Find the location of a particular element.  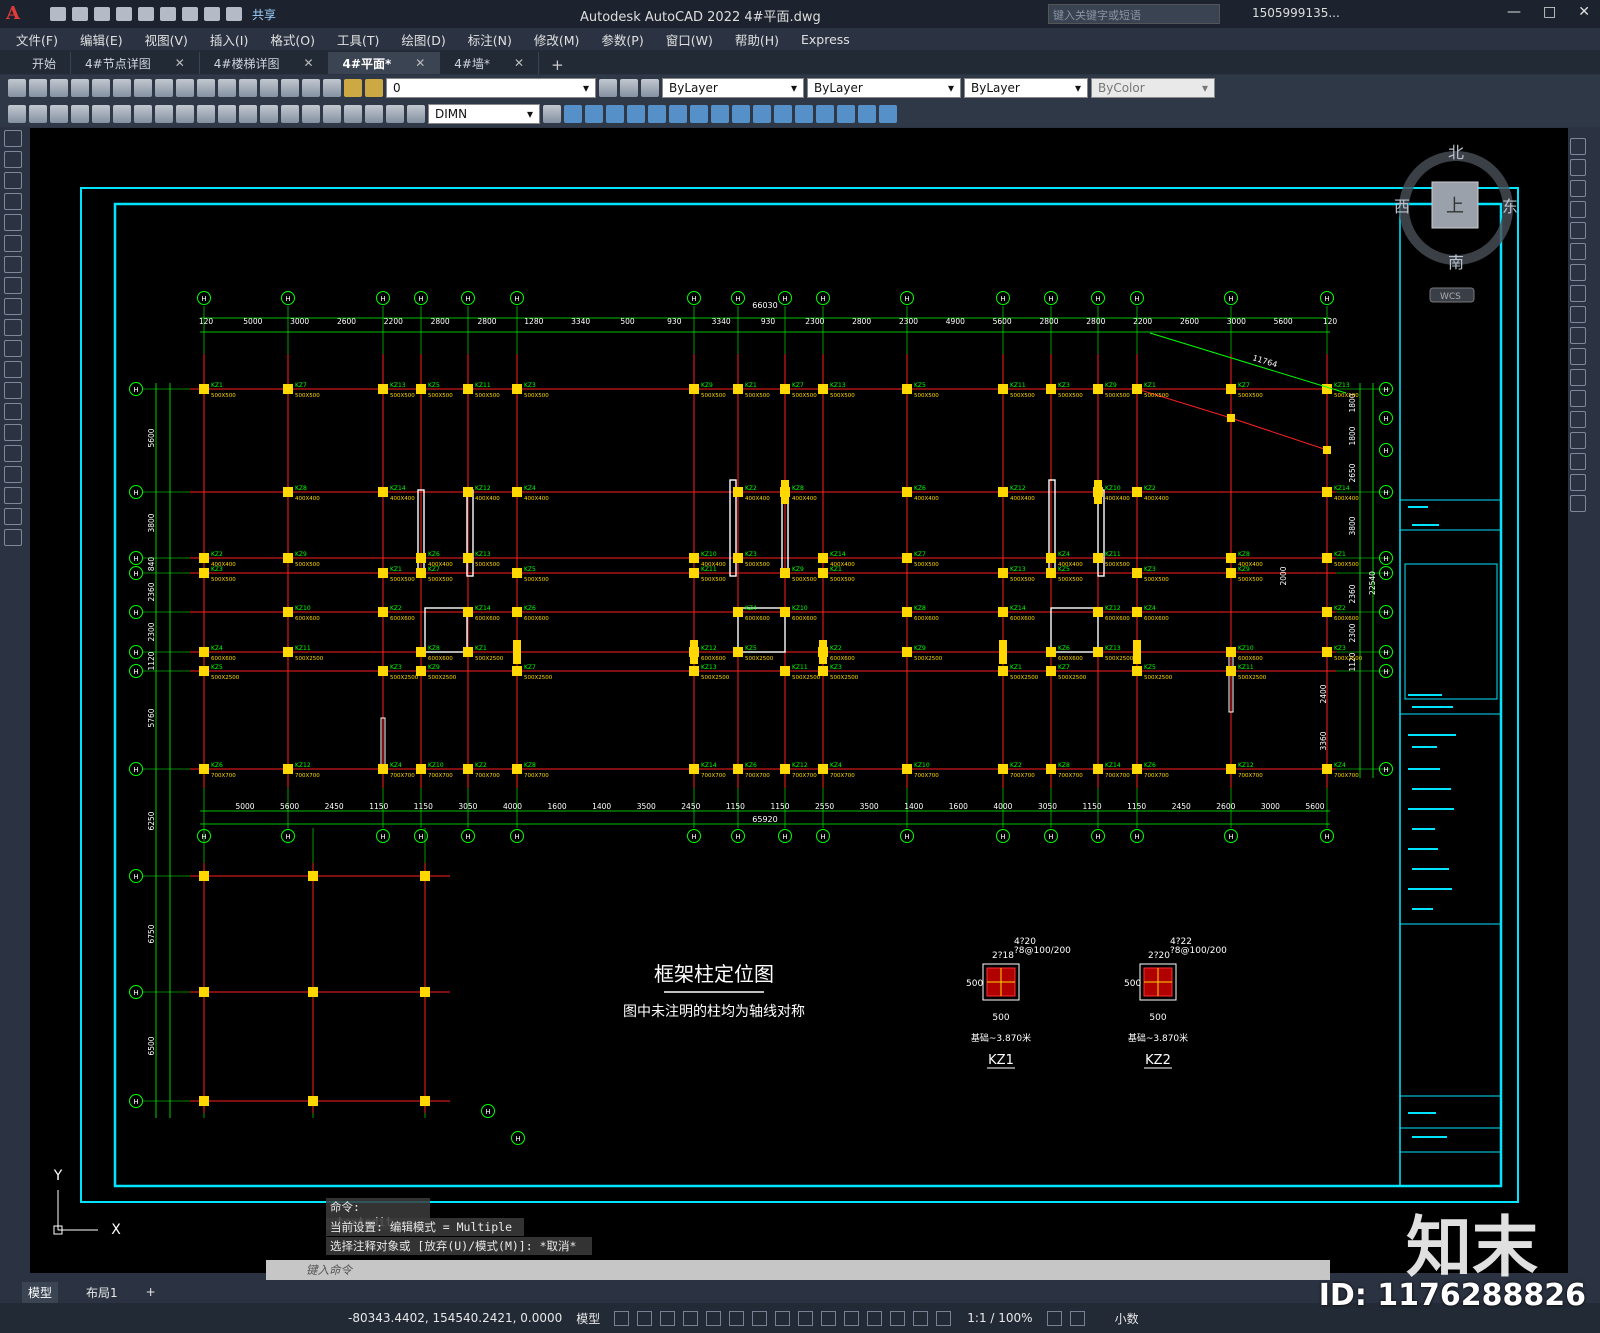

pan-icon is located at coordinates (227, 88).